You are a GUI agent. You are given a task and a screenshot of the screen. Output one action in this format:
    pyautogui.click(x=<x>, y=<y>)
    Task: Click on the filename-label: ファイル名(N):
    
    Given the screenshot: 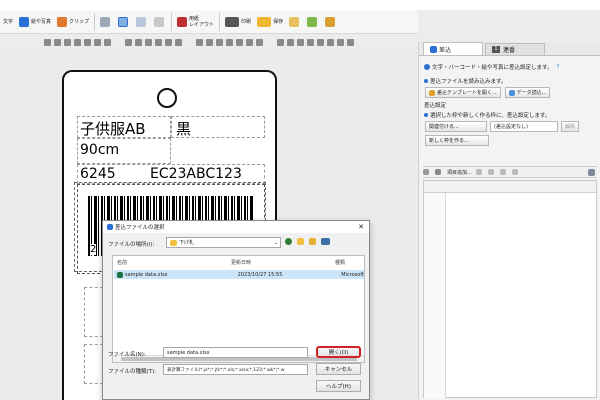 What is the action you would take?
    pyautogui.click(x=127, y=355)
    